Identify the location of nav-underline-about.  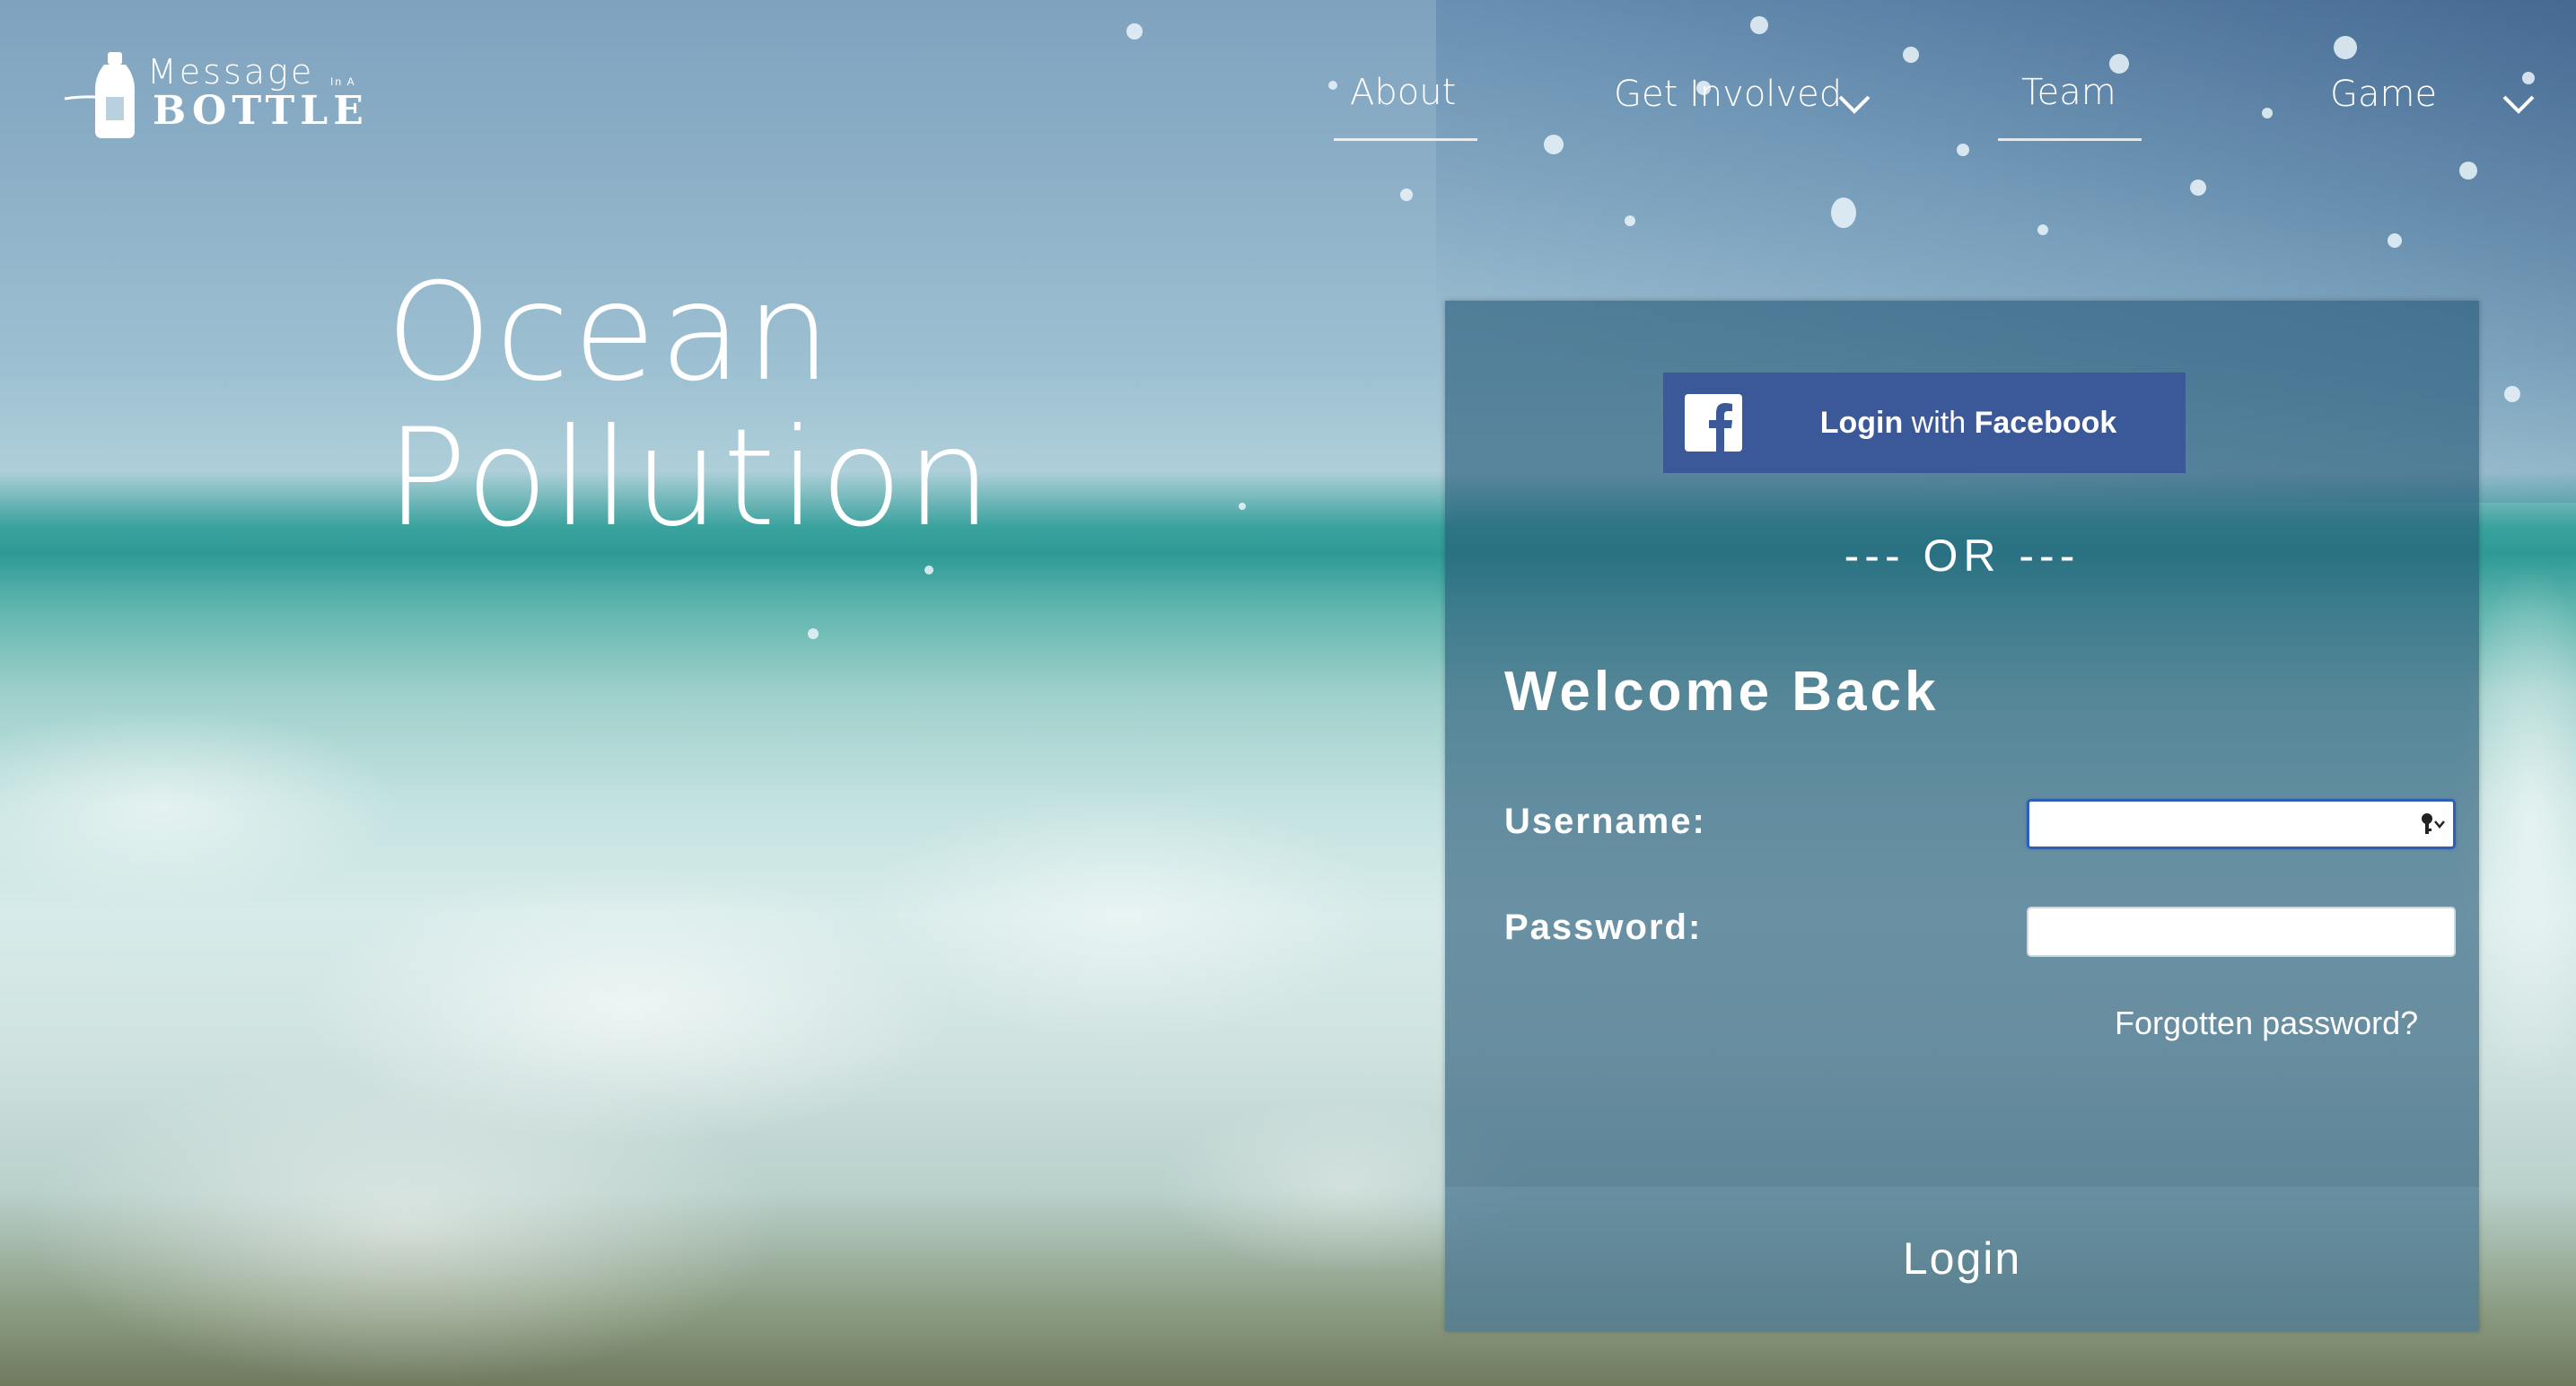
(1405, 139).